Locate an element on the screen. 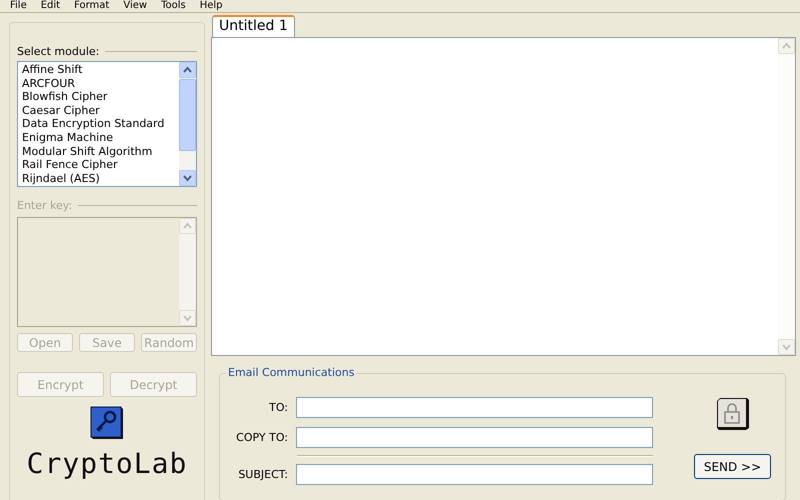 The image size is (800, 500). module-item: ARCFOUR is located at coordinates (98, 83).